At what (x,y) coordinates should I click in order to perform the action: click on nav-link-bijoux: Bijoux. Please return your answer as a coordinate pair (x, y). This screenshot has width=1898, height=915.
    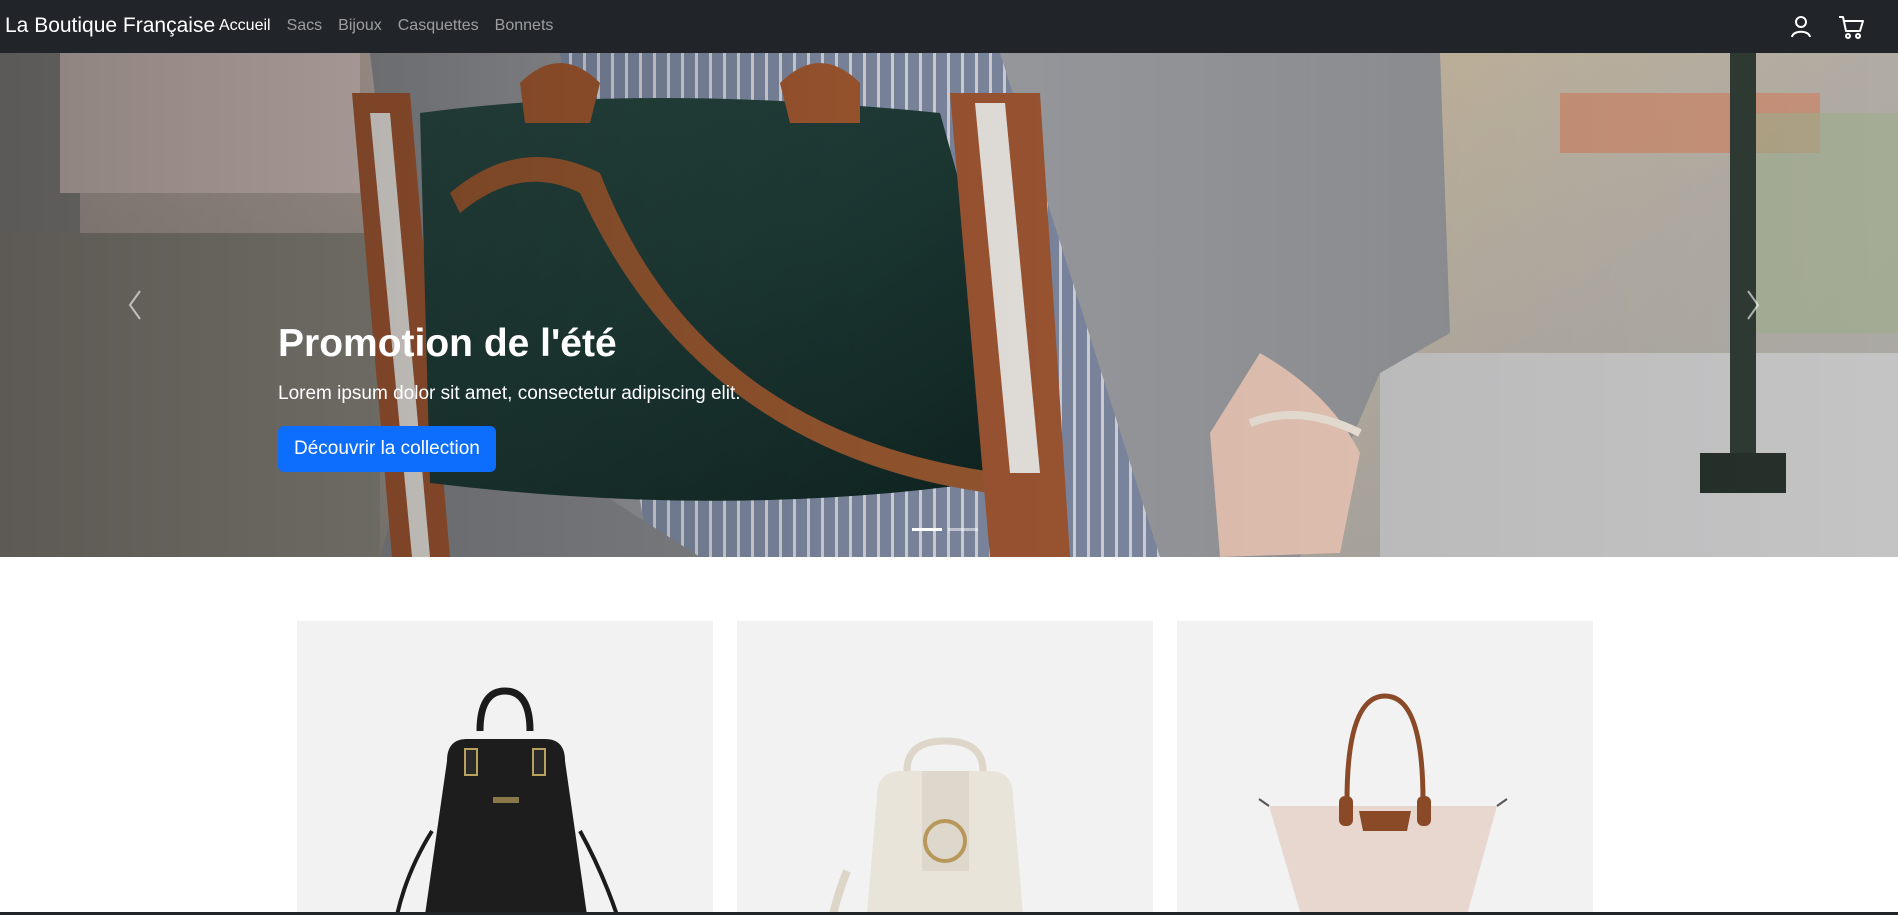
    Looking at the image, I should click on (360, 25).